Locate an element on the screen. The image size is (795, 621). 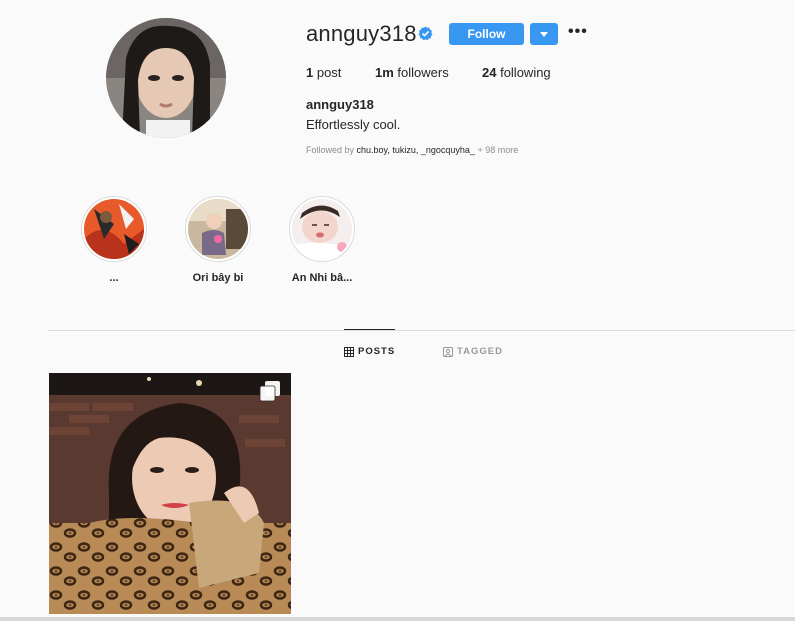
followed-by-more: + 98 more is located at coordinates (496, 150).